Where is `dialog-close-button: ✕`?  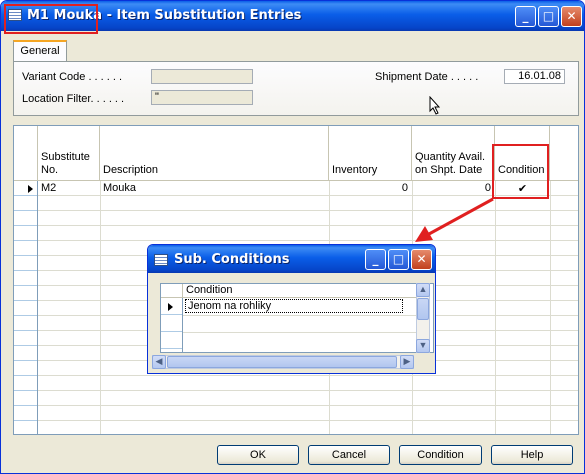
dialog-close-button: ✕ is located at coordinates (421, 259).